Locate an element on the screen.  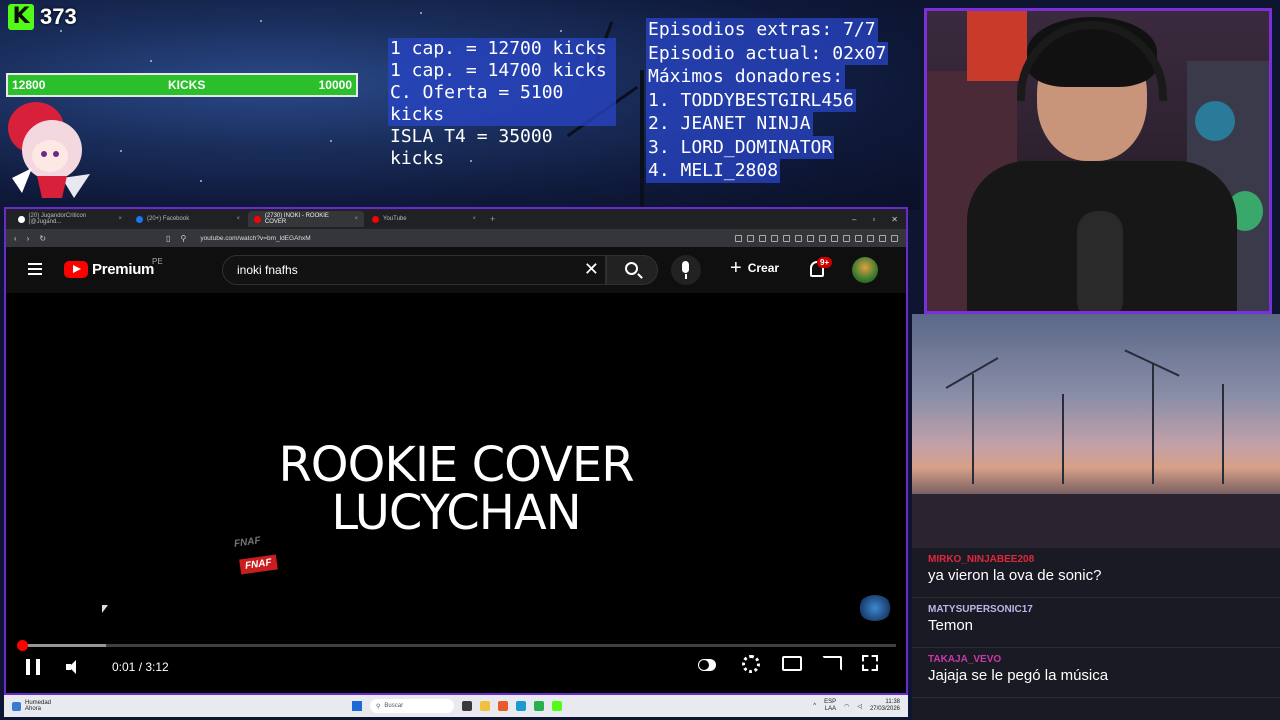
taskbar-search-label: Buscar is located at coordinates (394, 706).